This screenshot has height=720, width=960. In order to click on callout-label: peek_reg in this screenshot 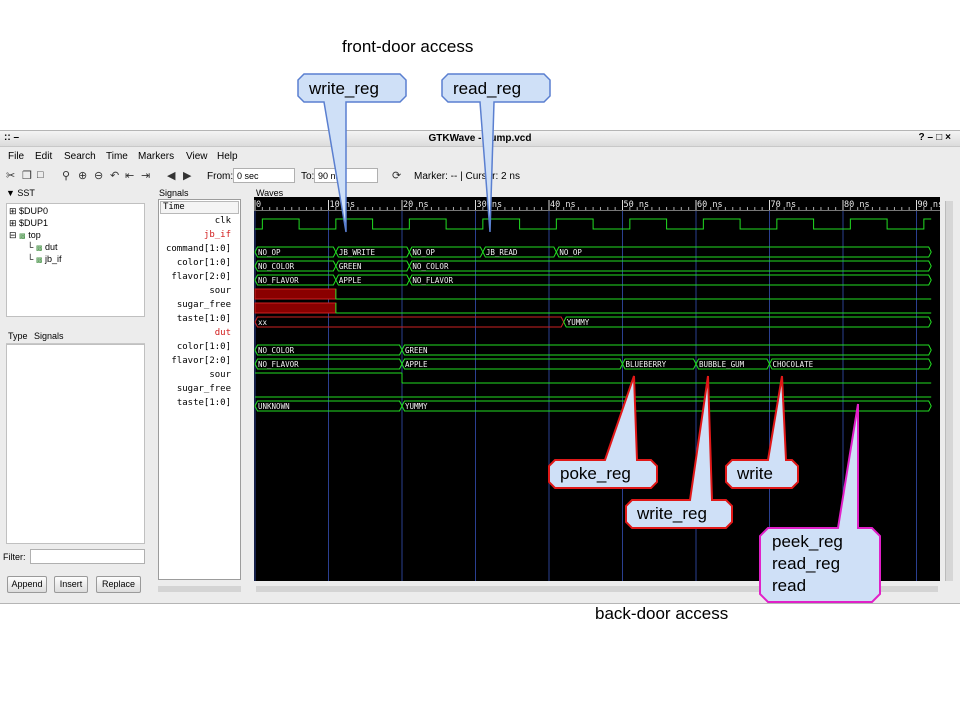, I will do `click(807, 541)`.